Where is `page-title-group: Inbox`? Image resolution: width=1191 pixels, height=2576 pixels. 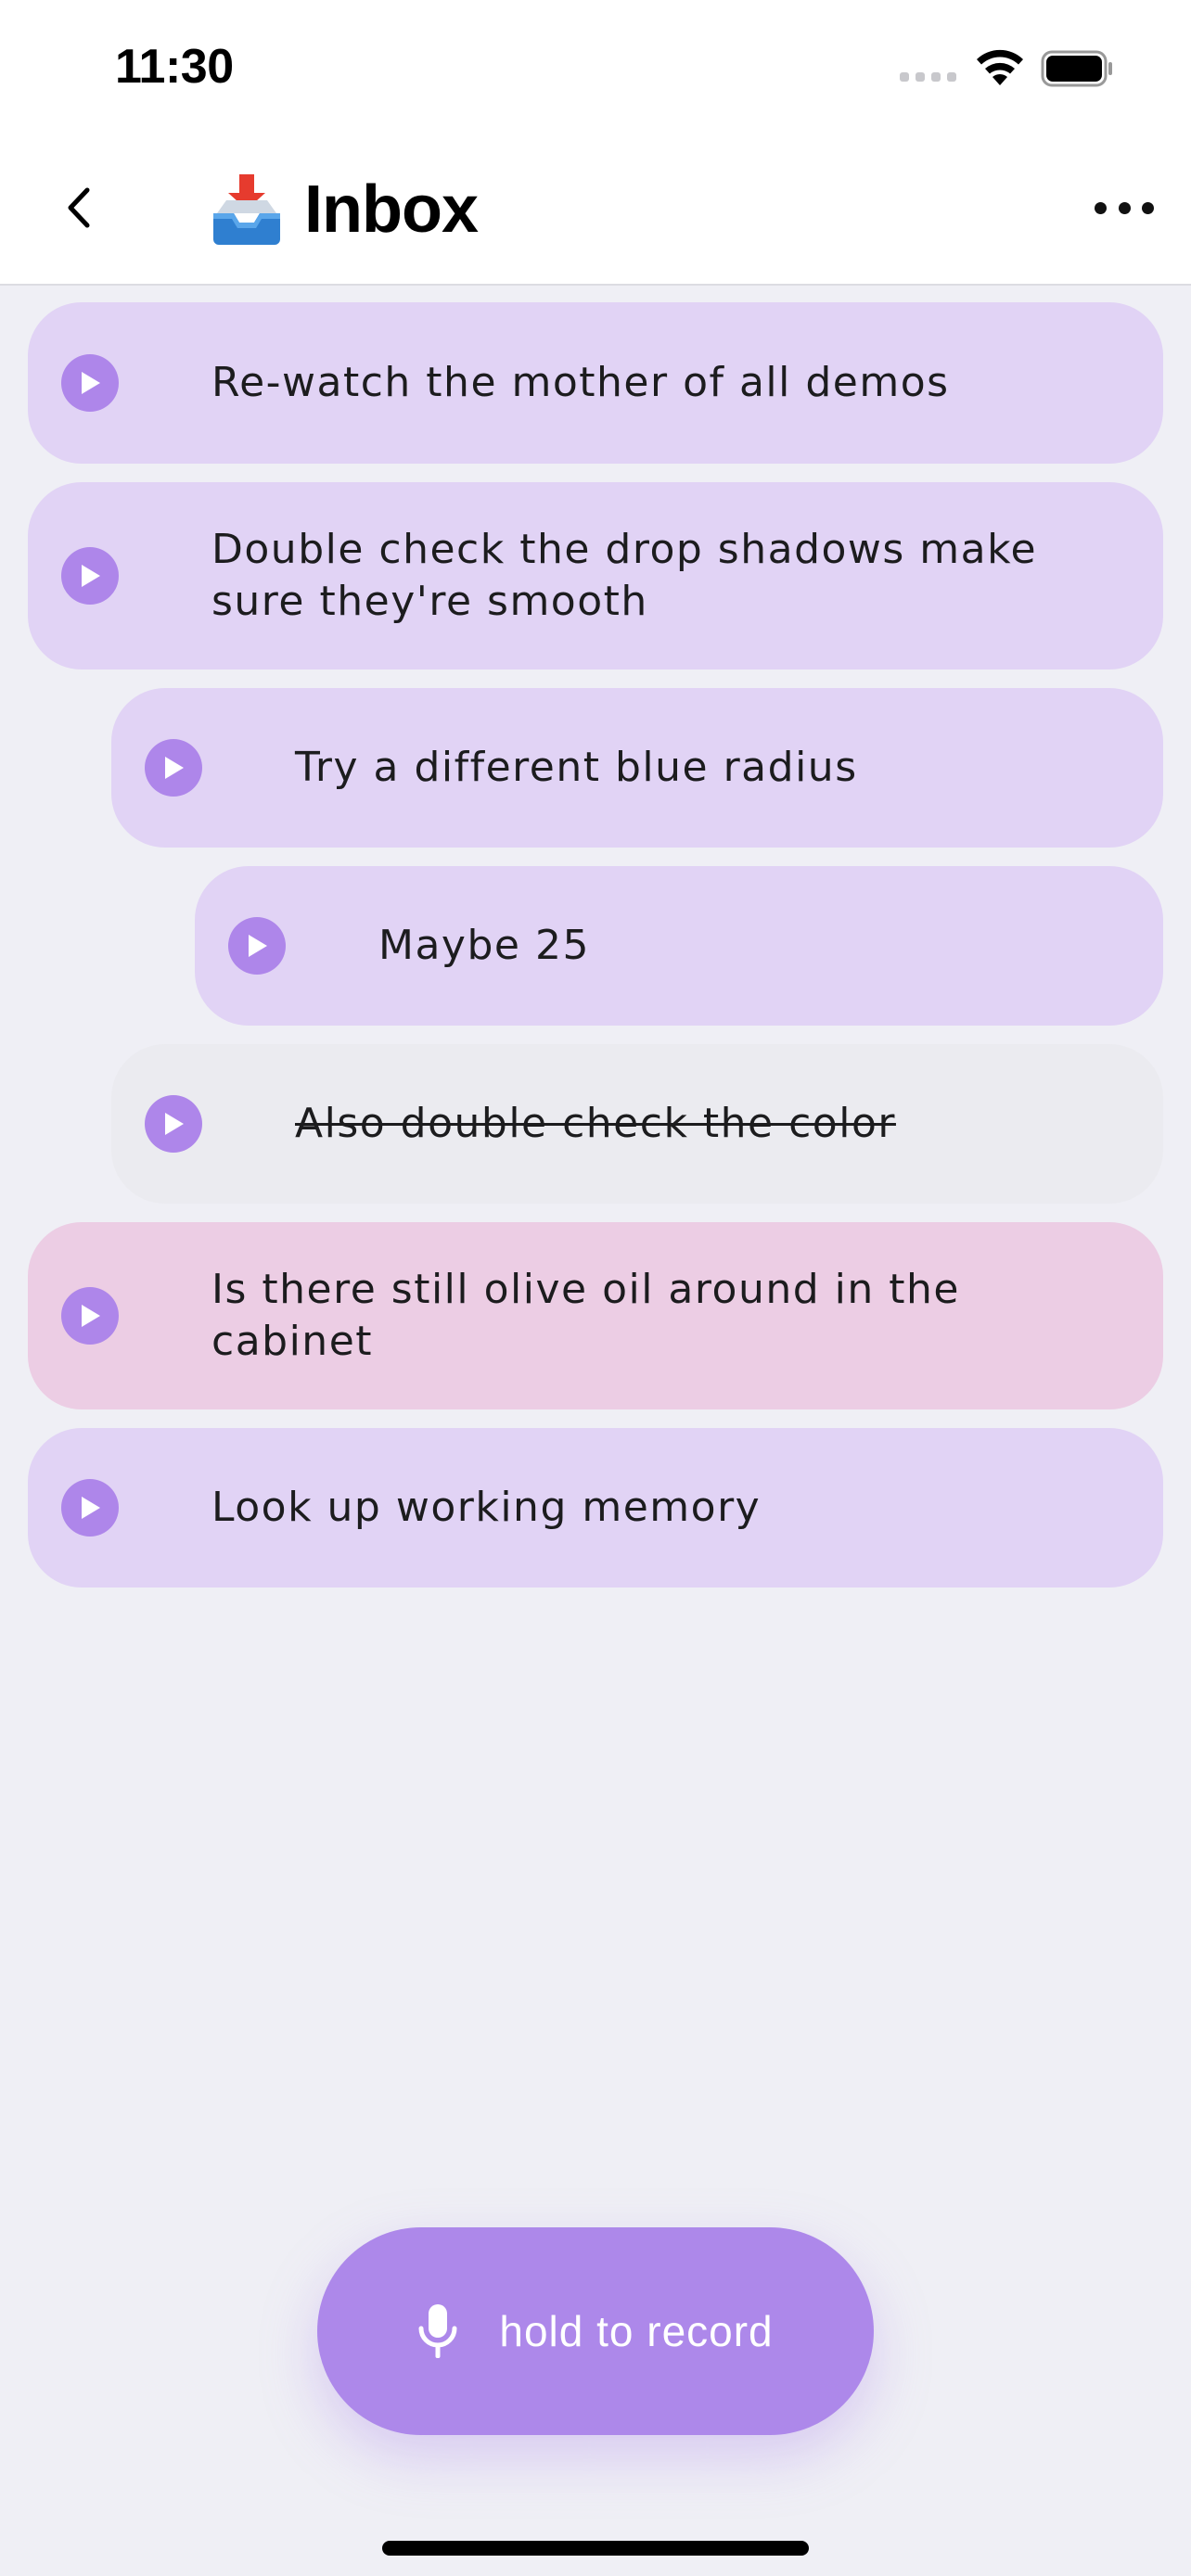 page-title-group: Inbox is located at coordinates (344, 209).